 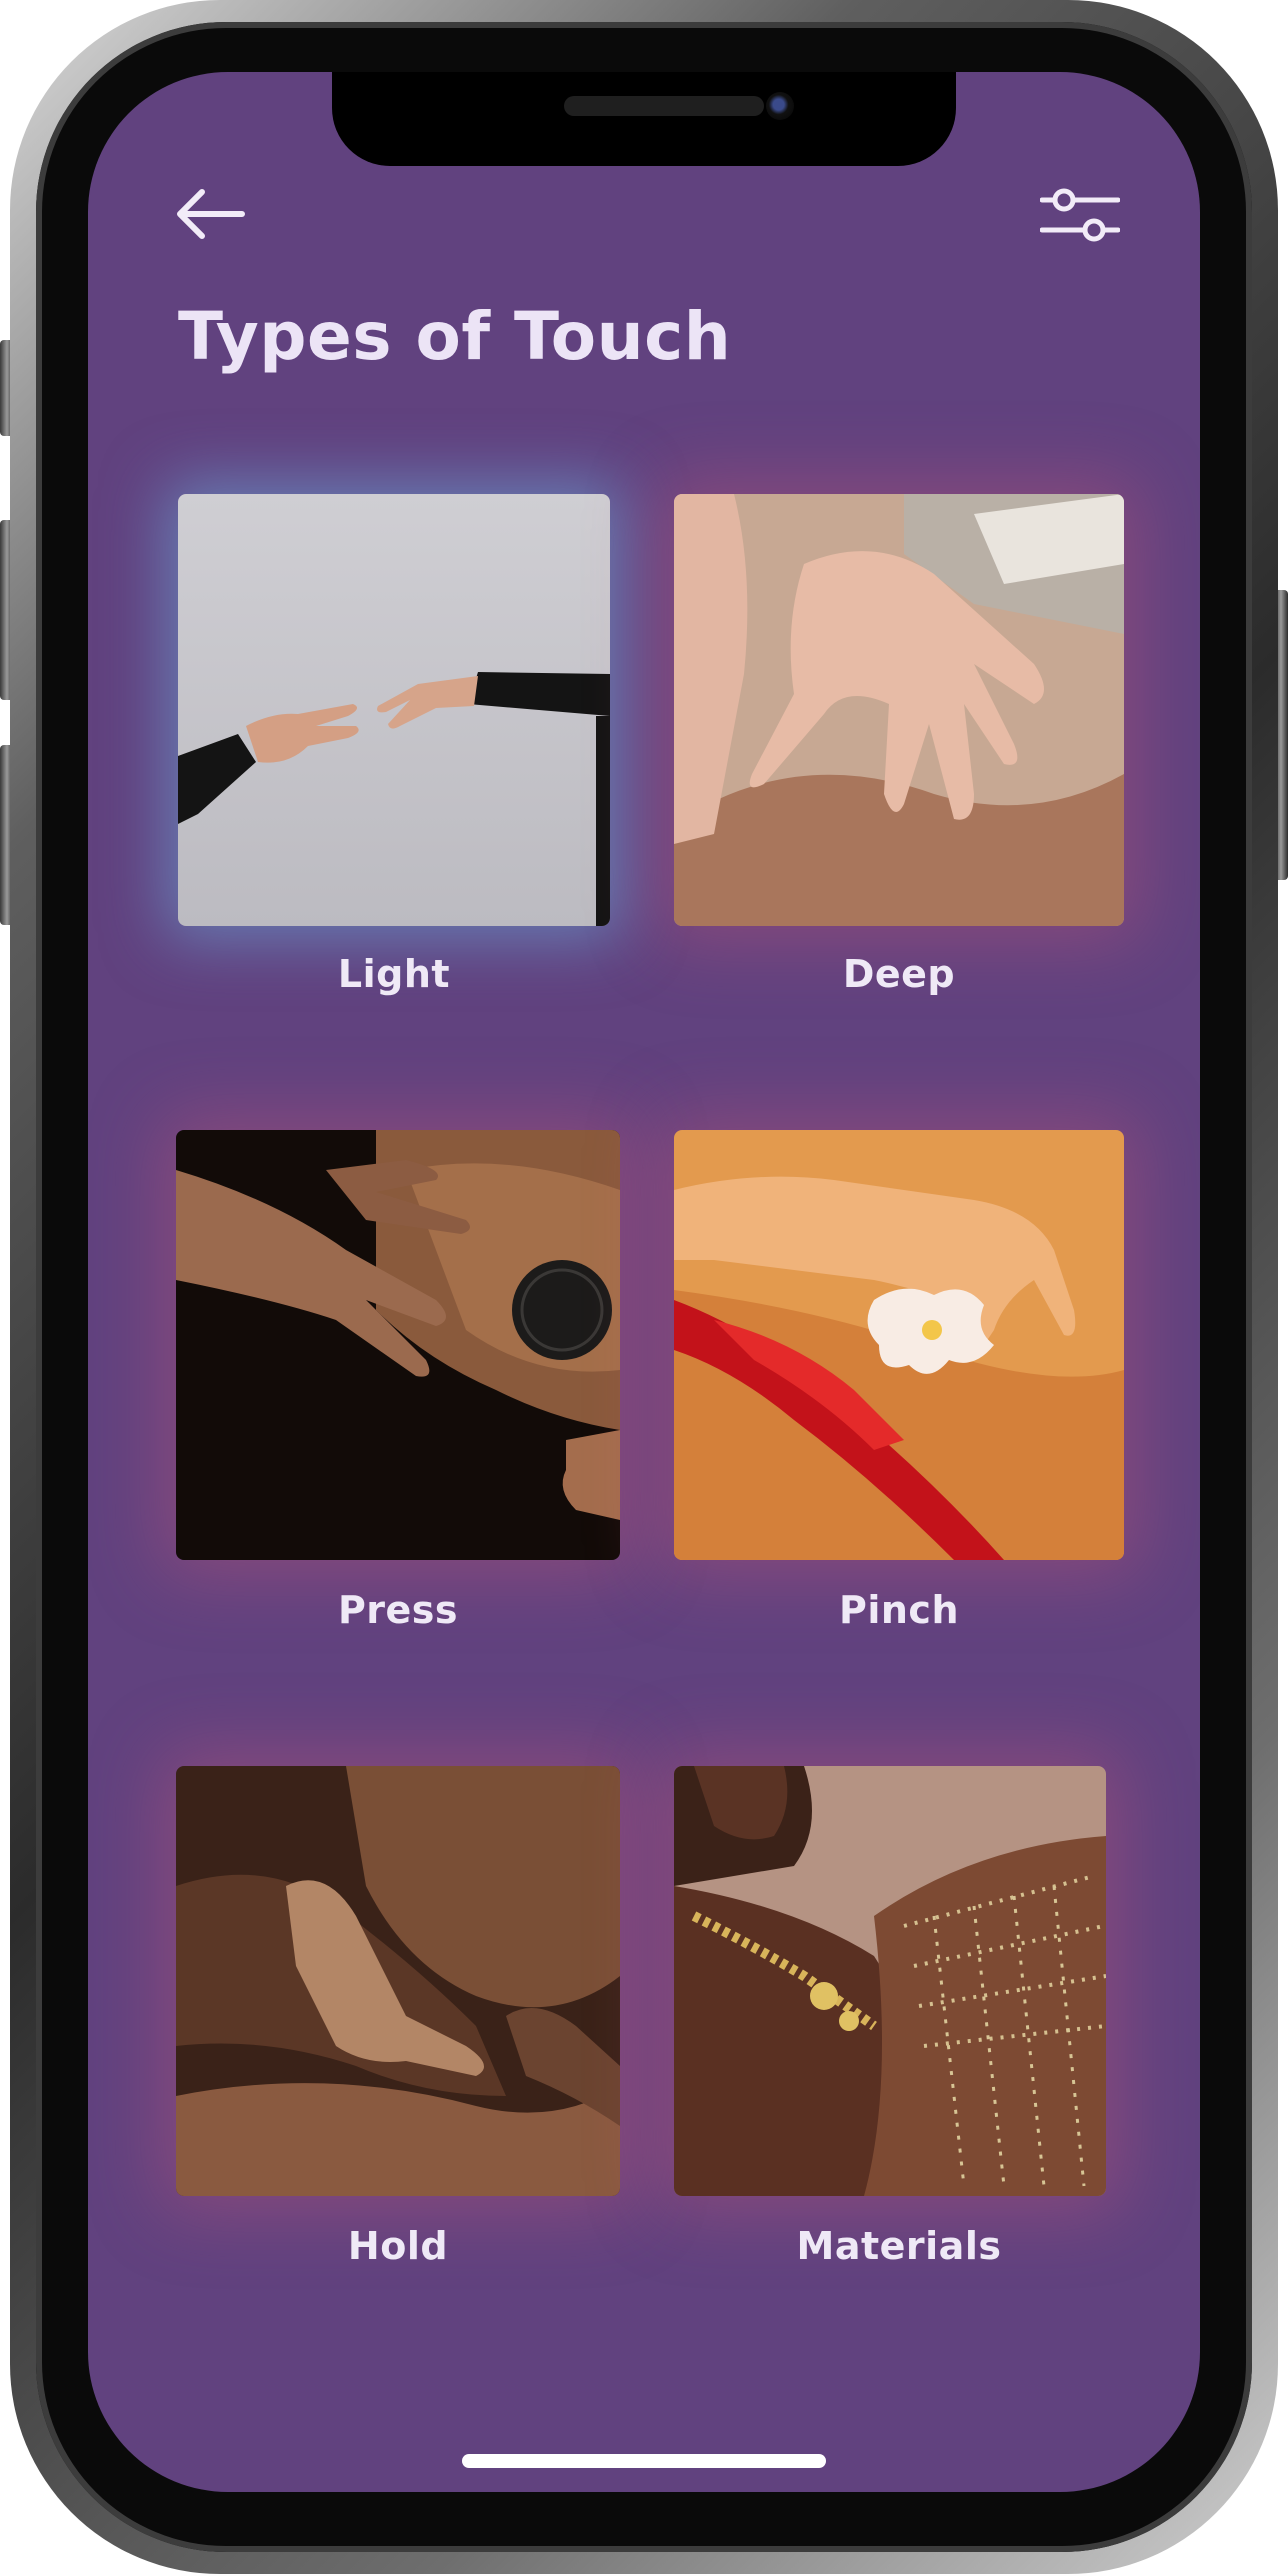 I want to click on sliders-icon, so click(x=1080, y=215).